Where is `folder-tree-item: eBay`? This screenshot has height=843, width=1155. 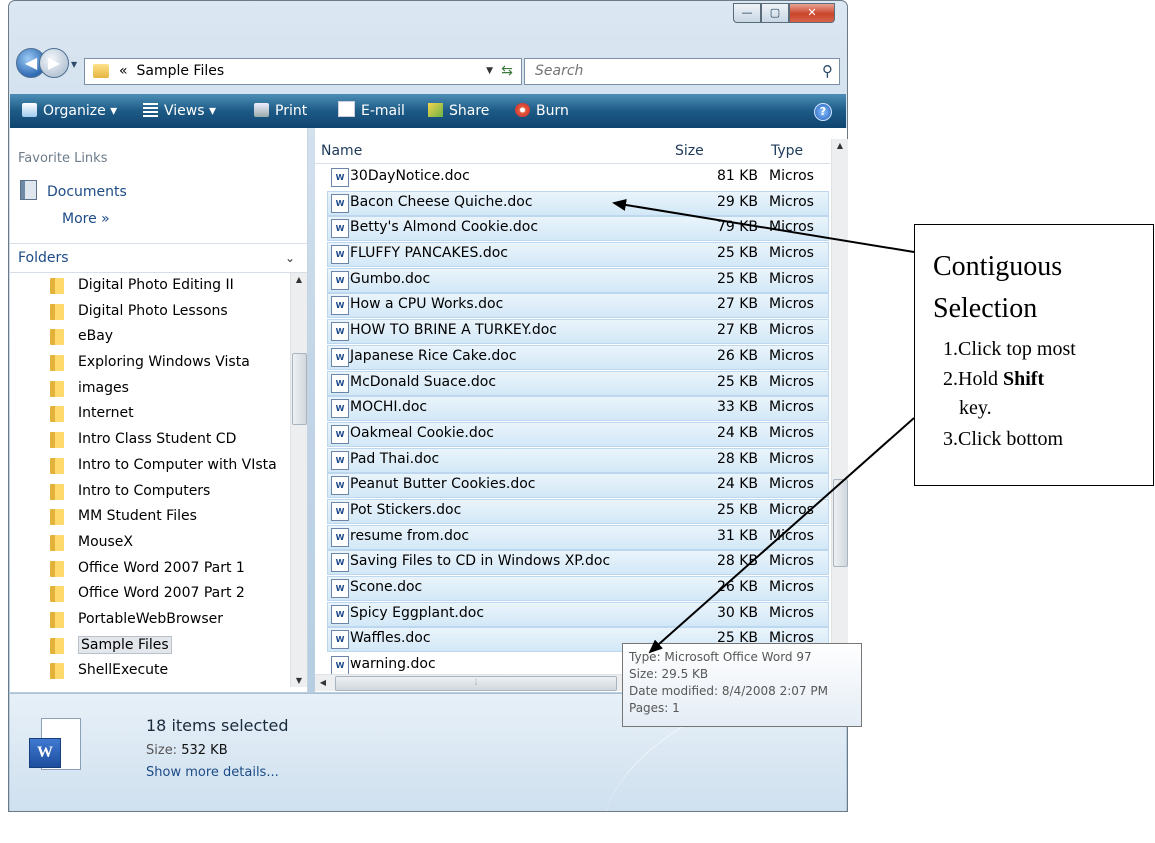
folder-tree-item: eBay is located at coordinates (151, 337).